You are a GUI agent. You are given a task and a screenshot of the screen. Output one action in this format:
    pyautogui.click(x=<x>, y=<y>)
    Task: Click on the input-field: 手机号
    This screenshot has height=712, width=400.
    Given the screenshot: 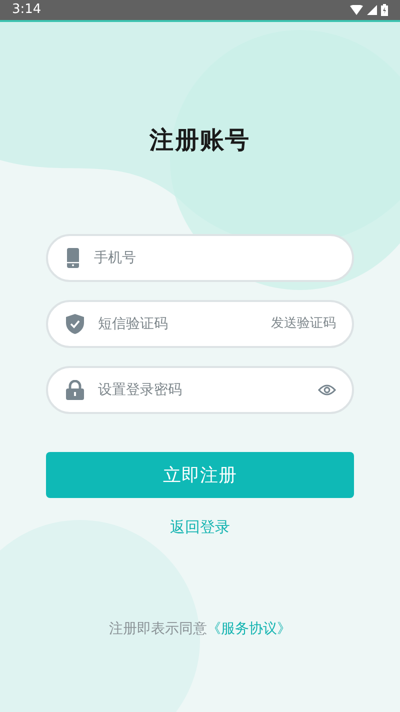 What is the action you would take?
    pyautogui.click(x=200, y=258)
    